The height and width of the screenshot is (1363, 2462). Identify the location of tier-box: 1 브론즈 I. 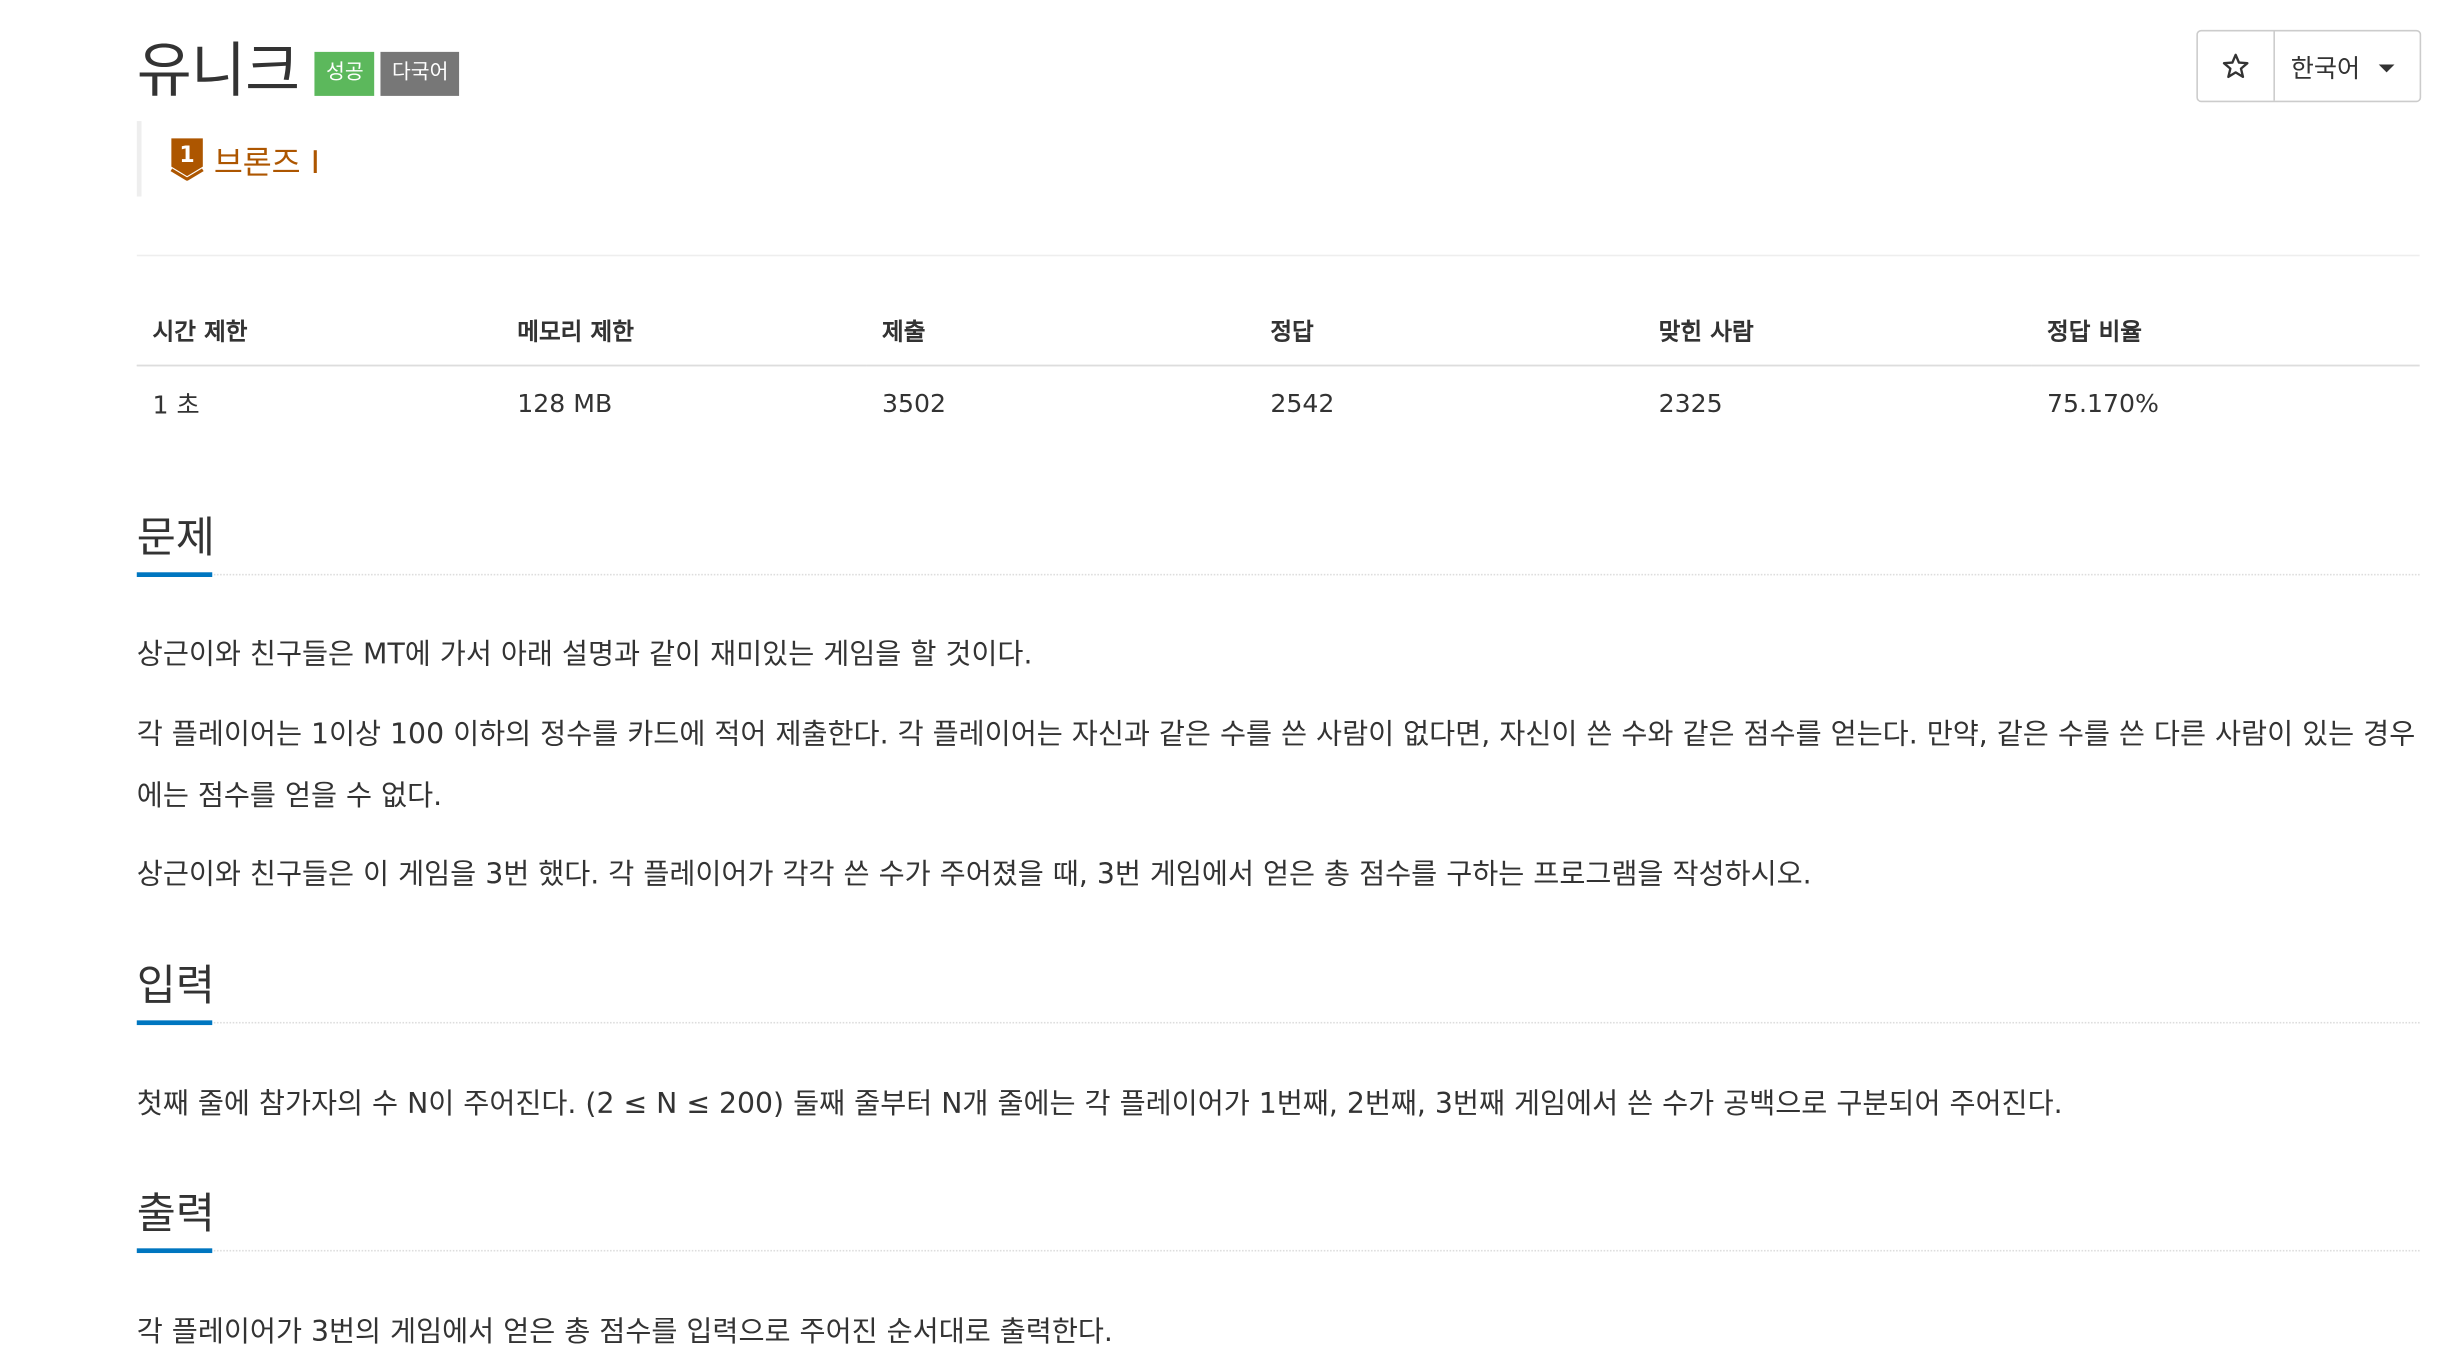
(228, 159).